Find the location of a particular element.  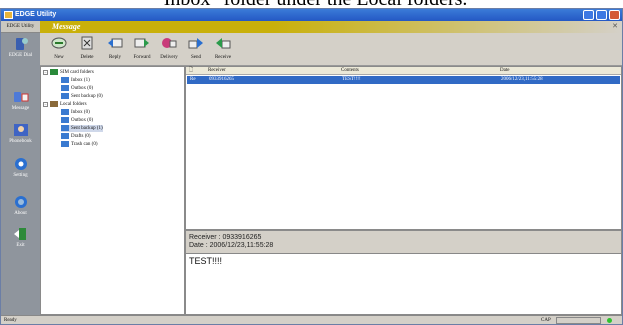

local-folder-icon is located at coordinates (54, 104).